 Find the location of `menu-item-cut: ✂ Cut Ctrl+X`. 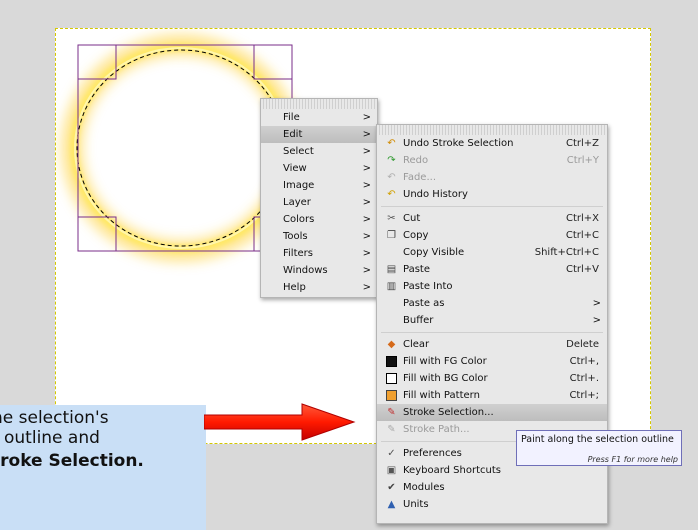

menu-item-cut: ✂ Cut Ctrl+X is located at coordinates (492, 218).